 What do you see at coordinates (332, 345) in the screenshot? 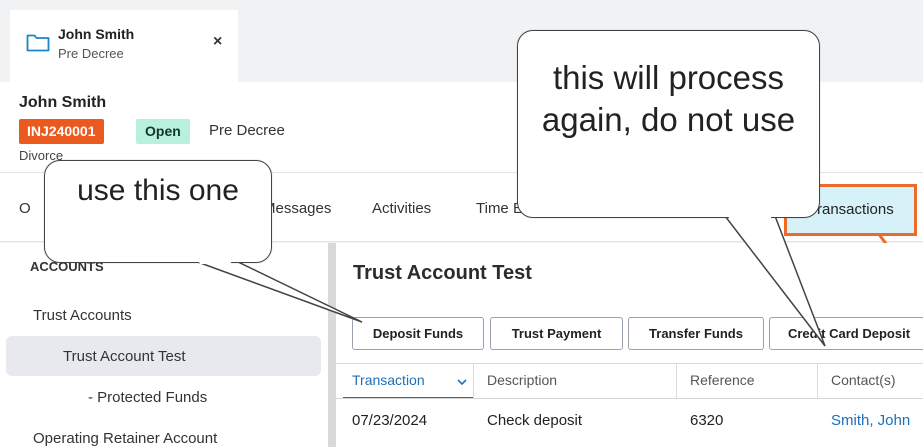
I see `sidebar-divider` at bounding box center [332, 345].